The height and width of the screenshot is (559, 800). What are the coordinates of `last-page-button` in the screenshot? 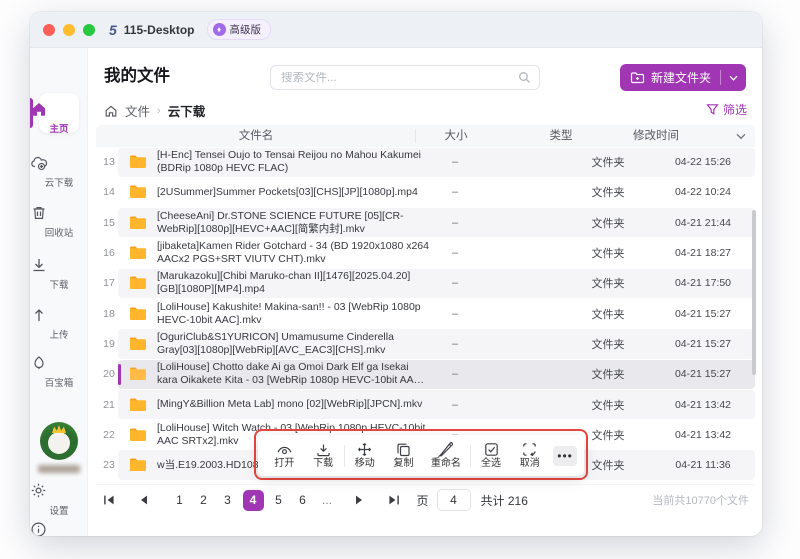 It's located at (394, 500).